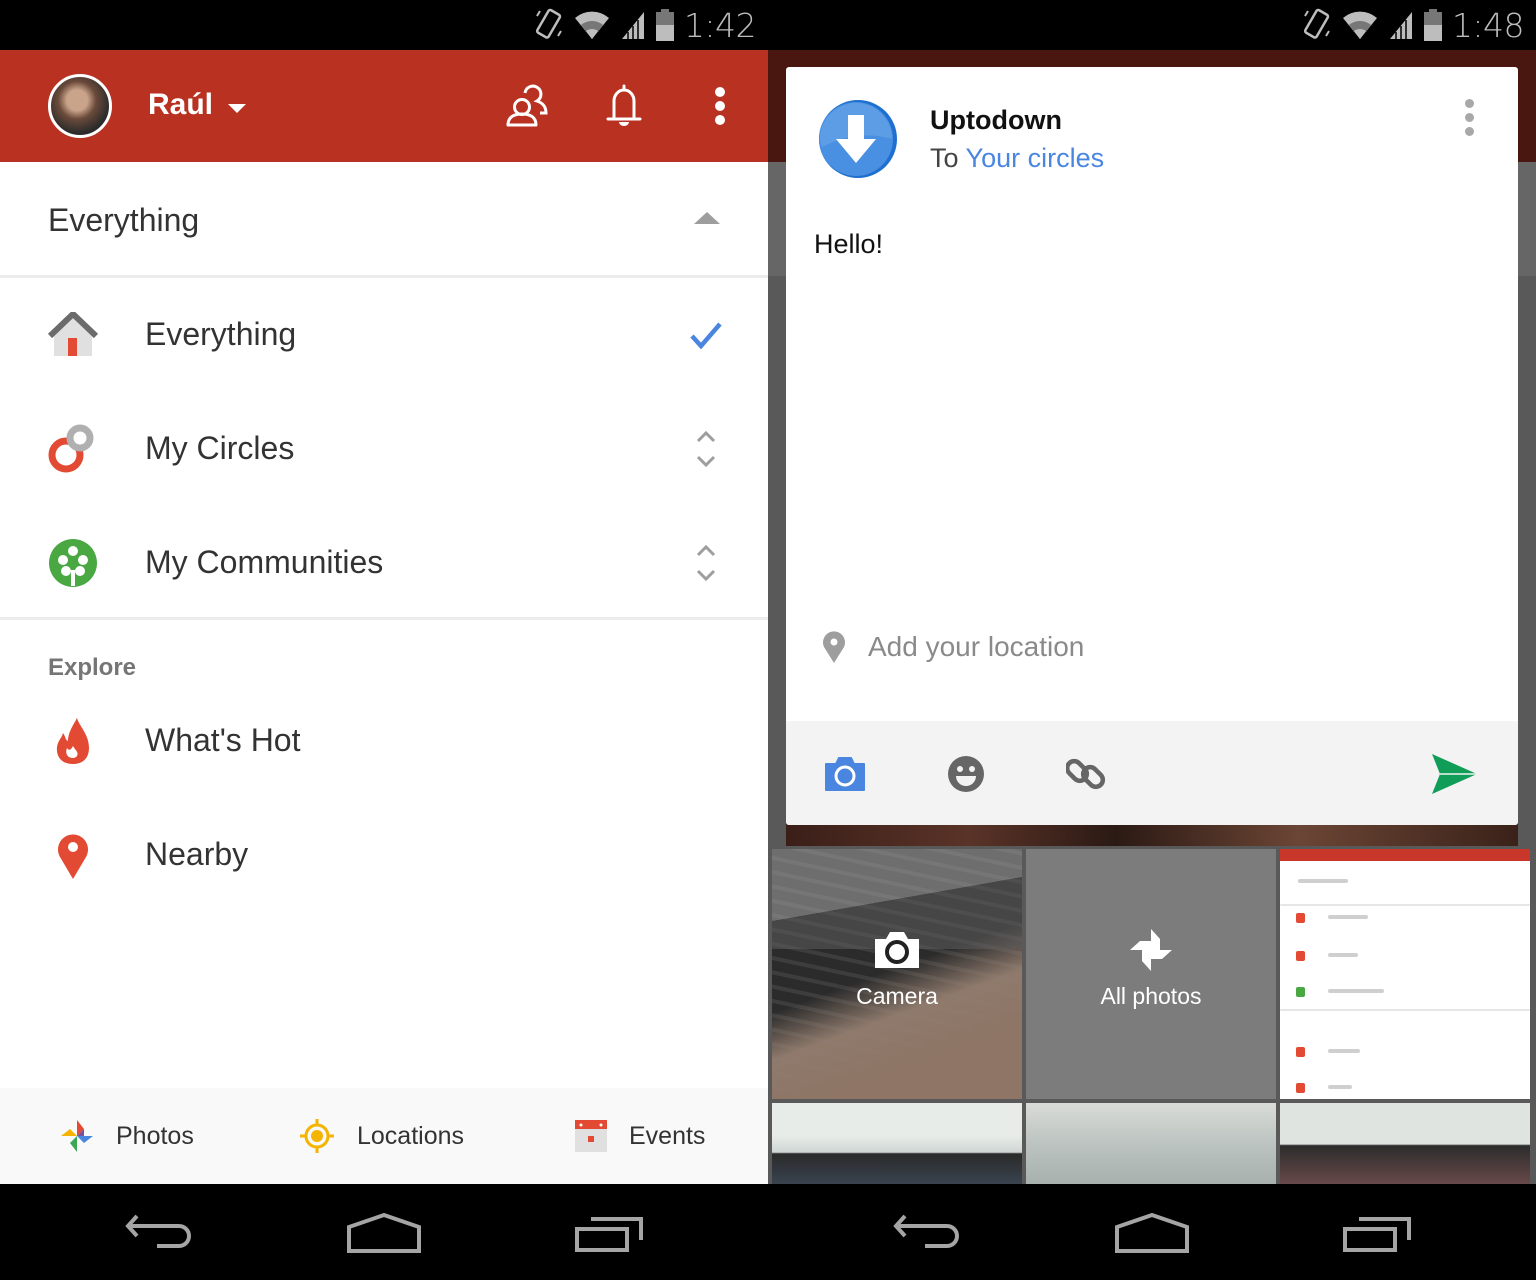 This screenshot has height=1280, width=1536. Describe the element at coordinates (384, 25) in the screenshot. I see `status-bar: 1:42` at that location.